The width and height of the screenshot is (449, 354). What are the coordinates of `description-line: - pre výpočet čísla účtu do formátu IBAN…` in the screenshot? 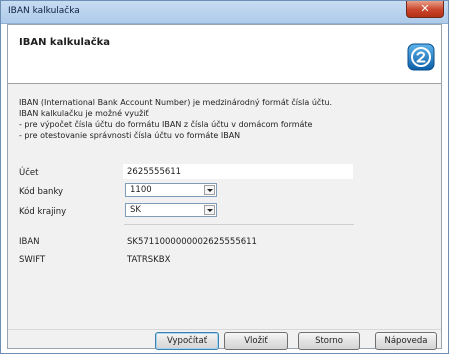 It's located at (166, 124).